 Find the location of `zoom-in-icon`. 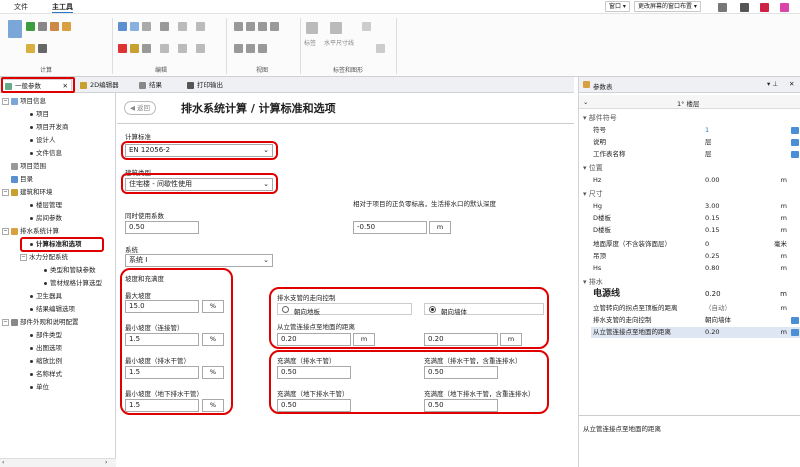

zoom-in-icon is located at coordinates (238, 26).